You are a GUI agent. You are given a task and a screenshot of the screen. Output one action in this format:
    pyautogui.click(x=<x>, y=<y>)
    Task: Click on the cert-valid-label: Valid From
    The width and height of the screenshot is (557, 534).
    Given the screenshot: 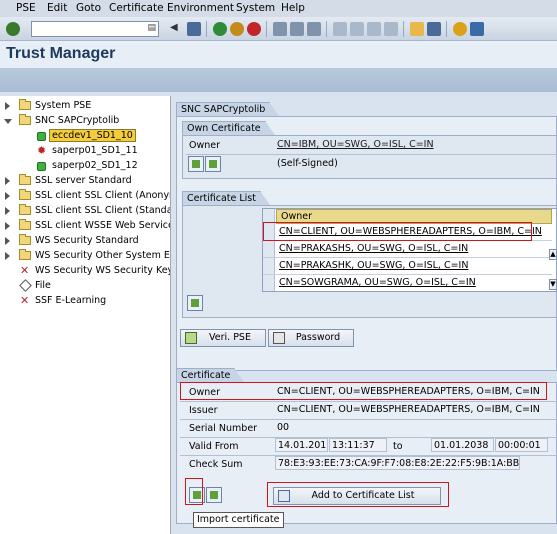 What is the action you would take?
    pyautogui.click(x=214, y=446)
    